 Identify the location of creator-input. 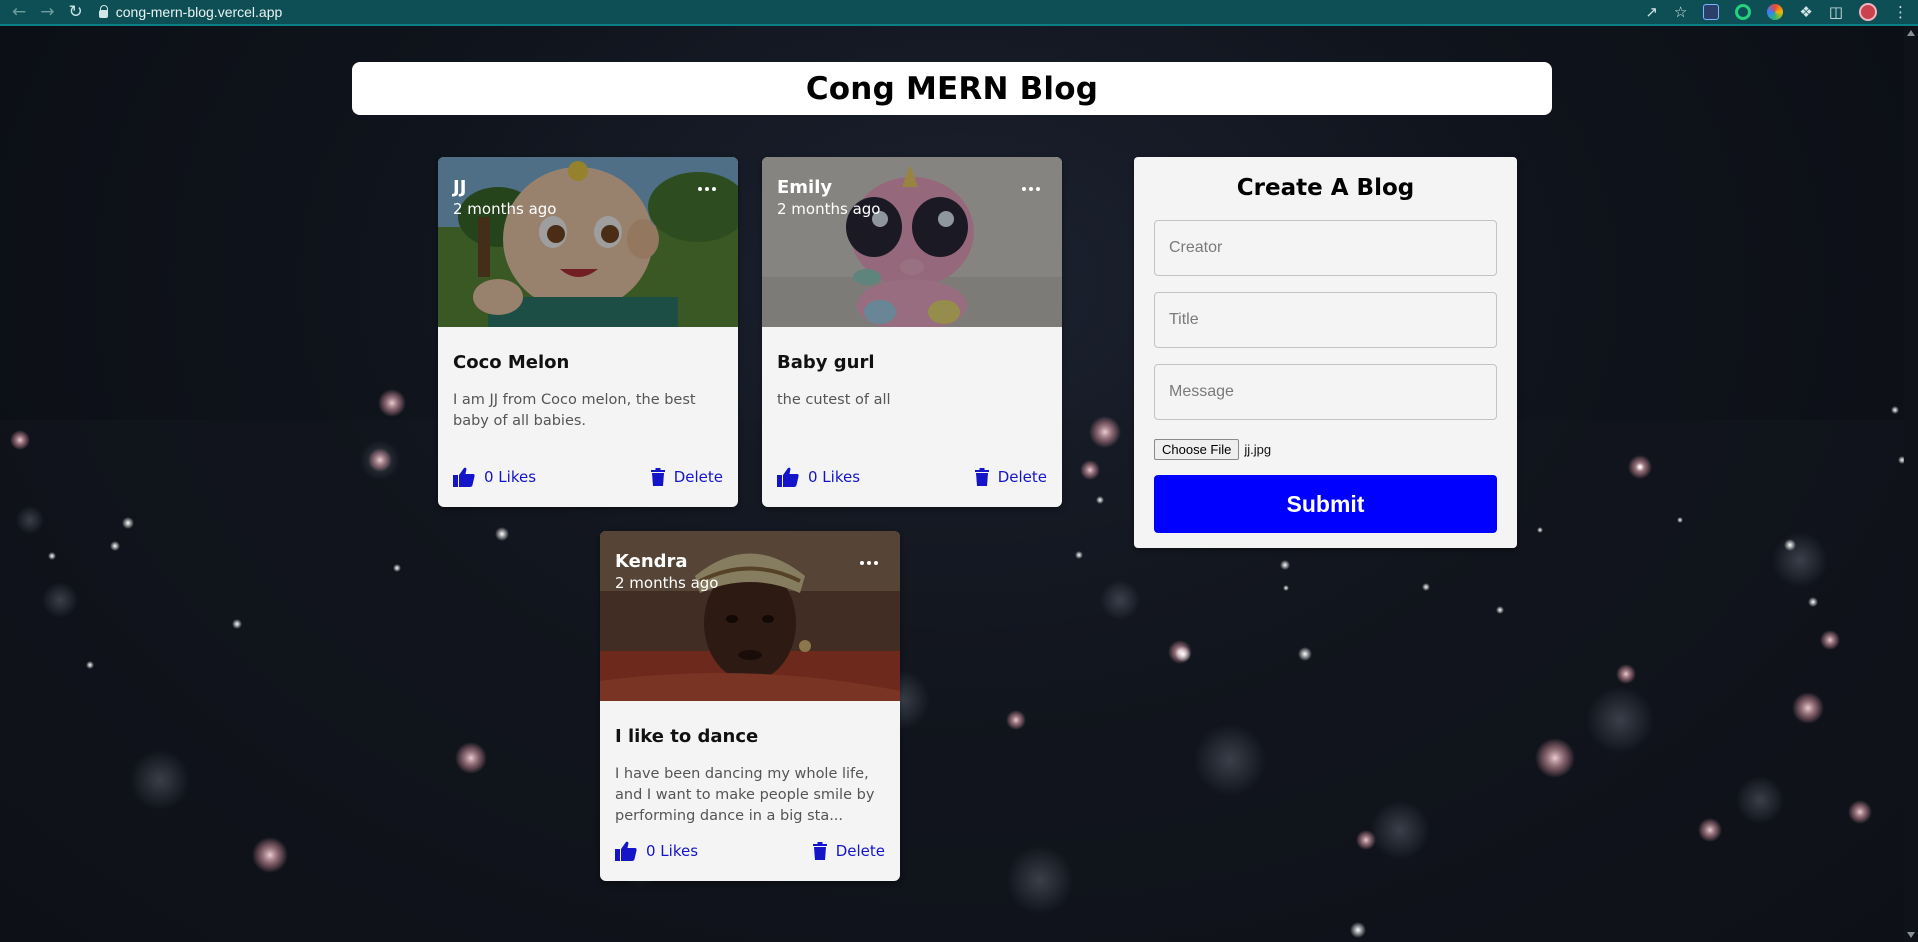
(1325, 248).